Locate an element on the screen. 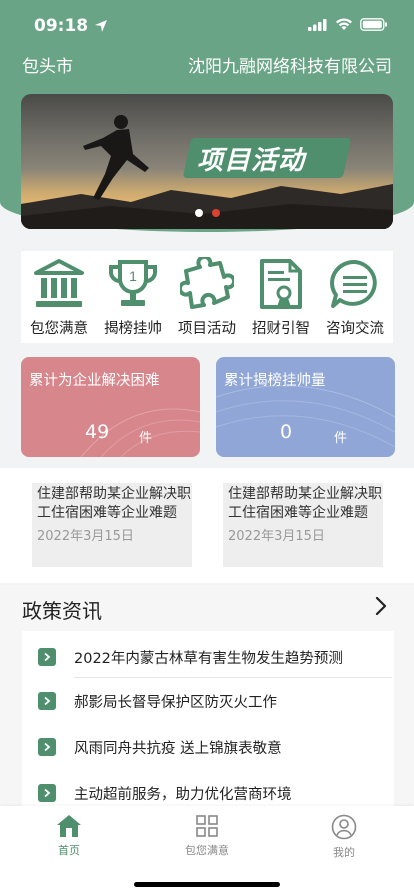 The height and width of the screenshot is (896, 414). policy-item-title: 风雨同舟共抗疫 送上锦旗表敬意 is located at coordinates (178, 748).